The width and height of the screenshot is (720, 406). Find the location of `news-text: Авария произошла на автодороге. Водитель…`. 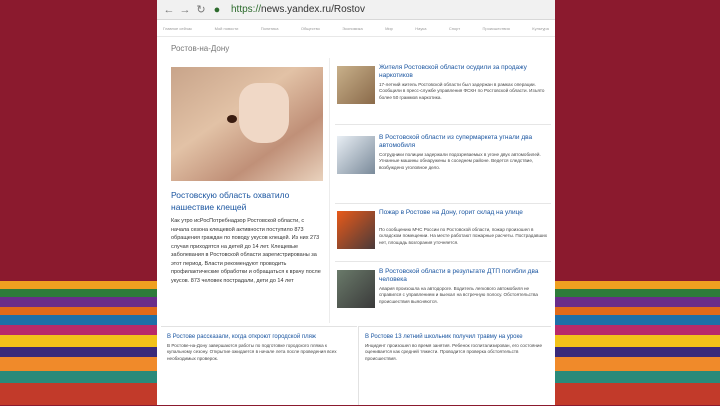

news-text: Авария произошла на автодороге. Водитель… is located at coordinates (458, 295).